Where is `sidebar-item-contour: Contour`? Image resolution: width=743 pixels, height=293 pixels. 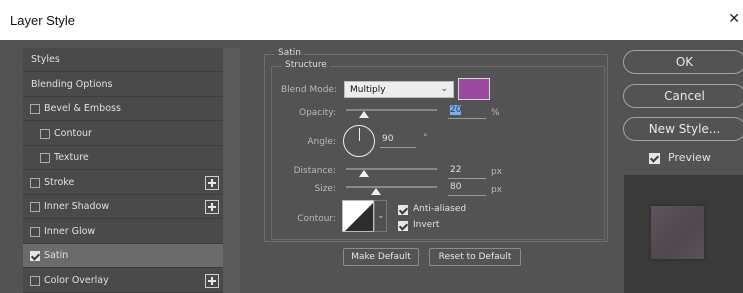 sidebar-item-contour: Contour is located at coordinates (123, 134).